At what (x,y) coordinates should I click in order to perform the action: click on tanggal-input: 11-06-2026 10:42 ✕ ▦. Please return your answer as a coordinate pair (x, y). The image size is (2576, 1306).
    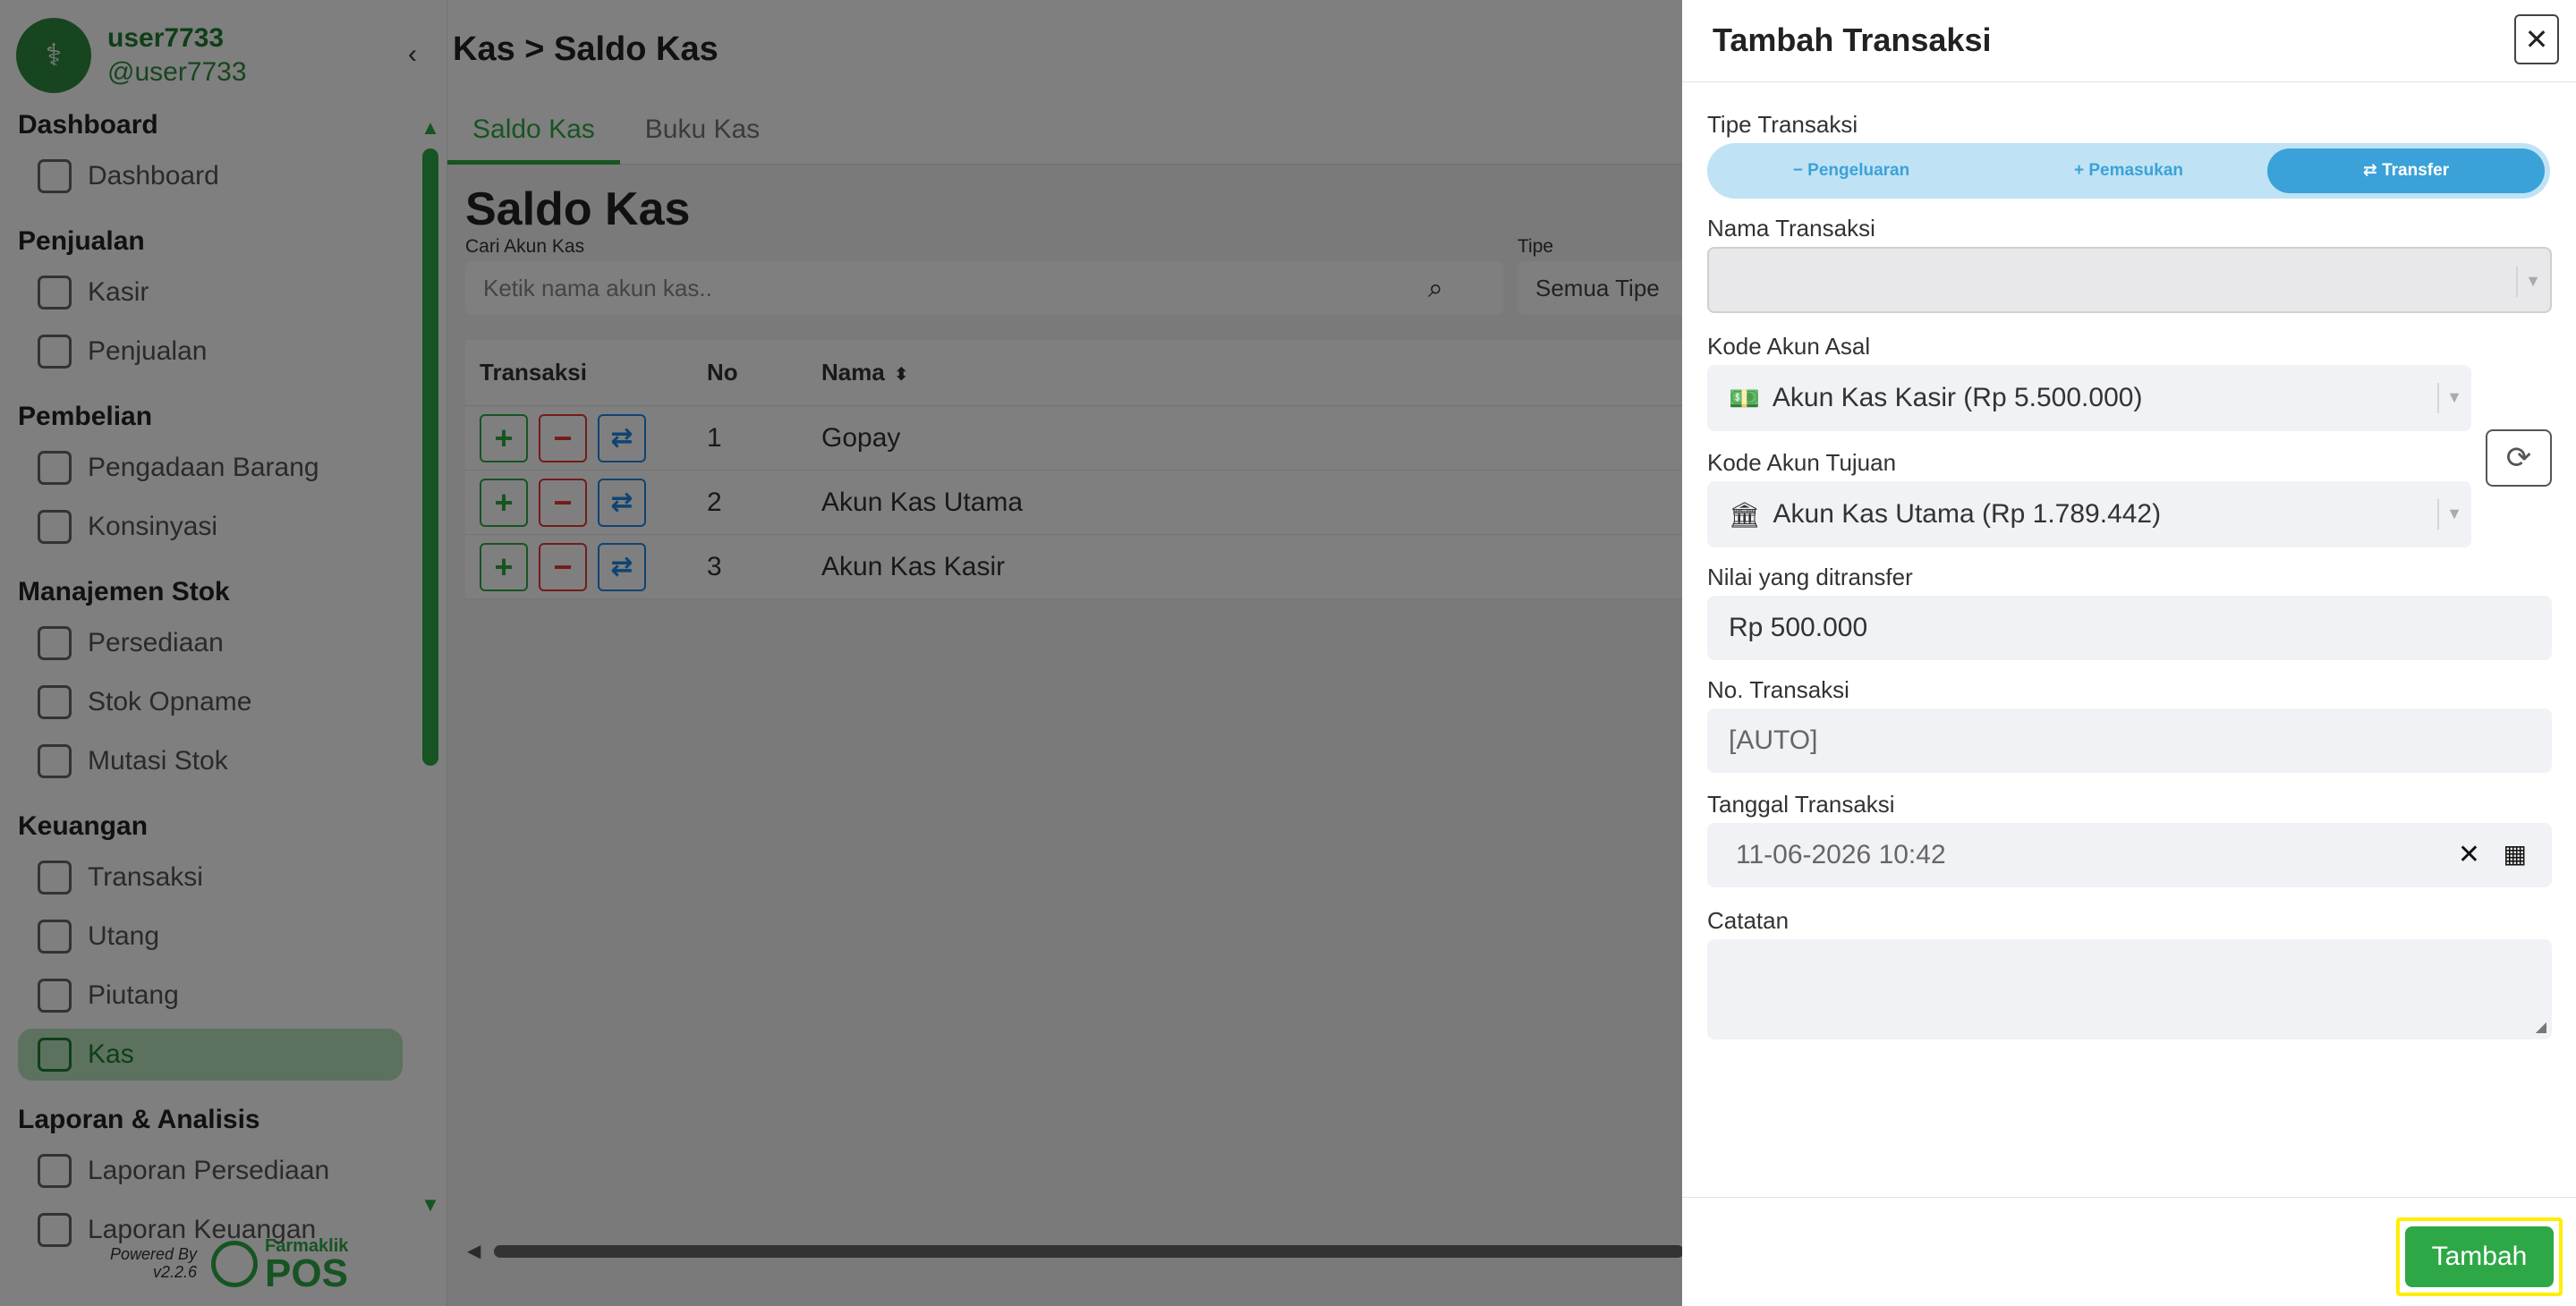
    Looking at the image, I should click on (2129, 855).